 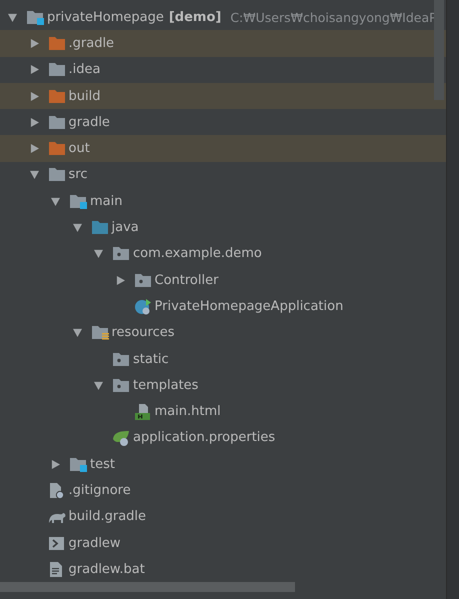 I want to click on terminal-icon, so click(x=57, y=543).